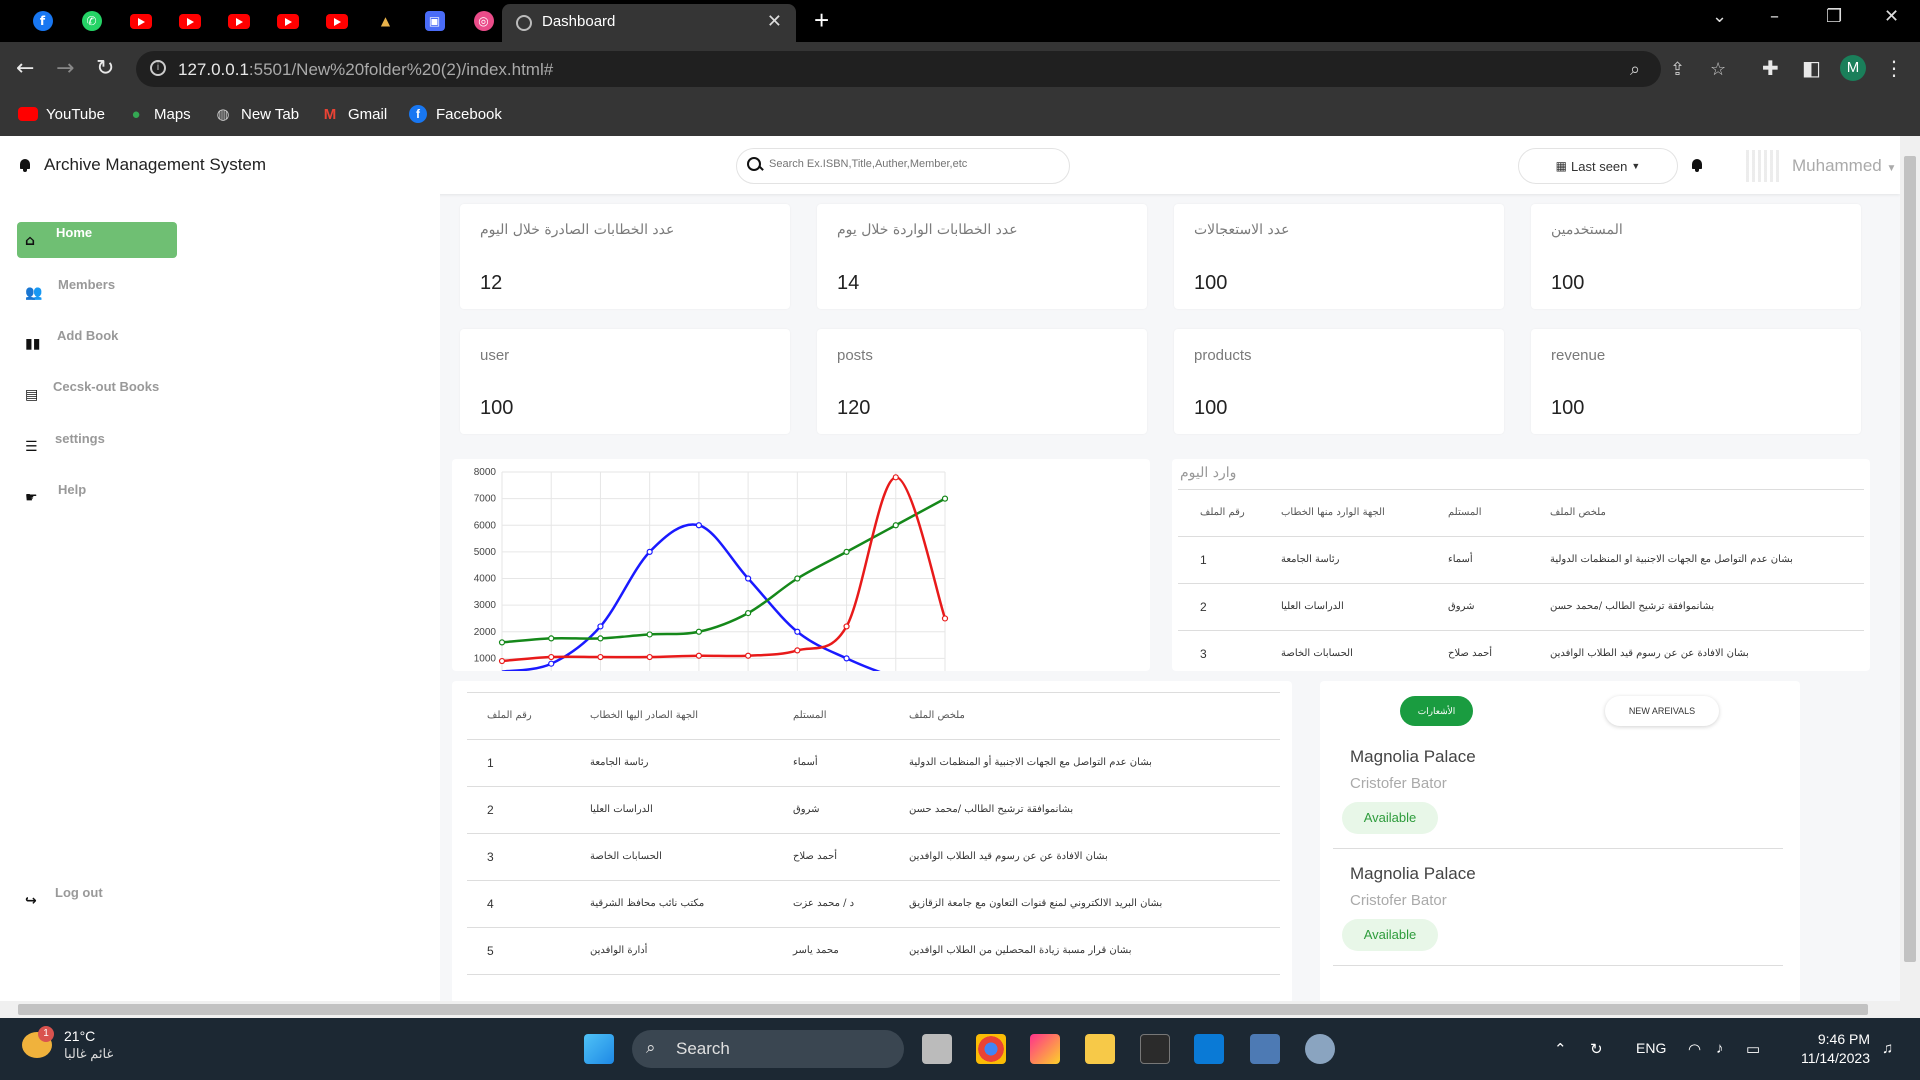 Image resolution: width=1920 pixels, height=1080 pixels. What do you see at coordinates (1720, 1048) in the screenshot?
I see `volume-icon: ♪` at bounding box center [1720, 1048].